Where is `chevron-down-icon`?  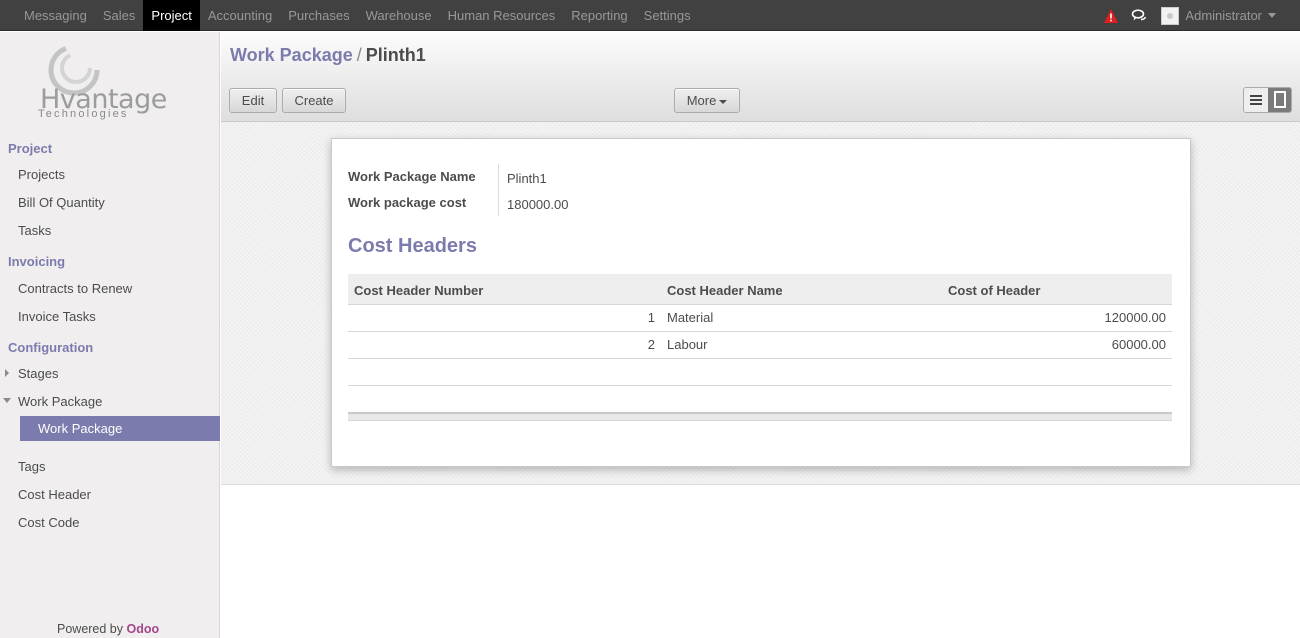
chevron-down-icon is located at coordinates (1272, 15).